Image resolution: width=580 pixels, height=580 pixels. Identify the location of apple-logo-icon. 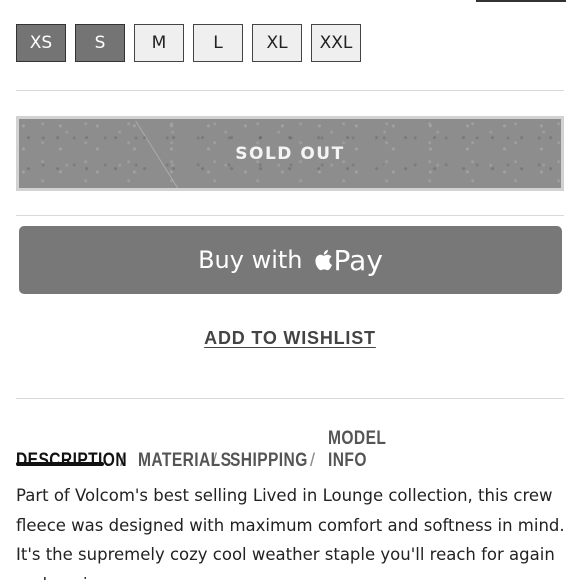
(322, 260).